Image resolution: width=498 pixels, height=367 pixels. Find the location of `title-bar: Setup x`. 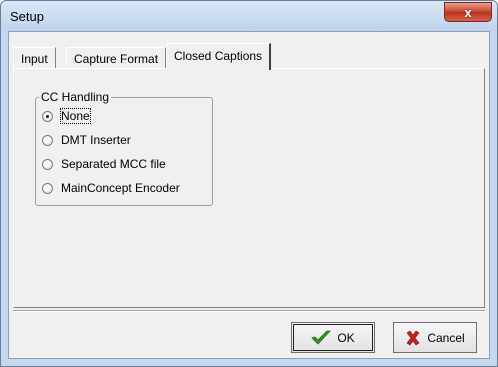

title-bar: Setup x is located at coordinates (249, 16).